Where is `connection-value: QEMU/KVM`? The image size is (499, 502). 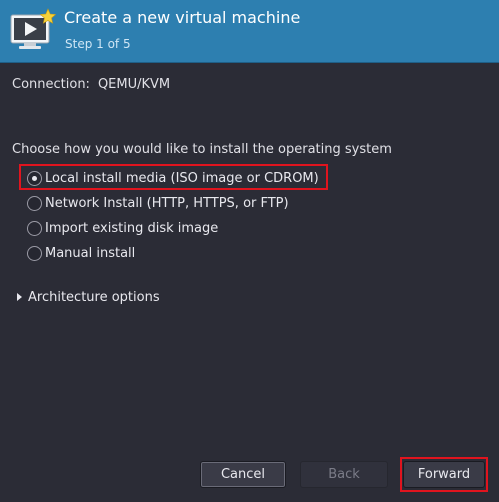 connection-value: QEMU/KVM is located at coordinates (134, 84).